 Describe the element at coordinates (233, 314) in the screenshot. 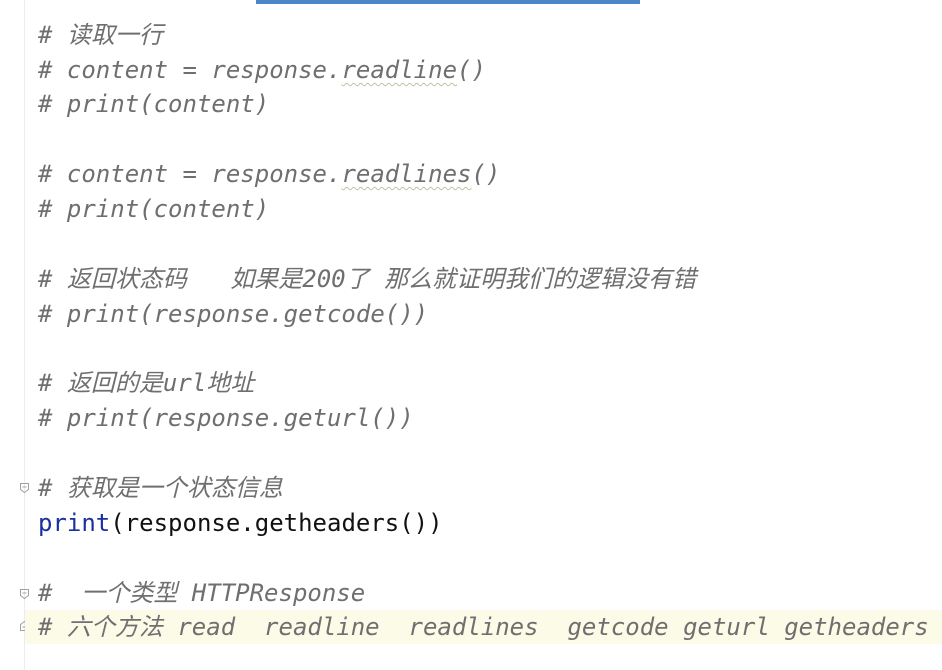

I see `comment-text: # print(response.getcode())` at that location.